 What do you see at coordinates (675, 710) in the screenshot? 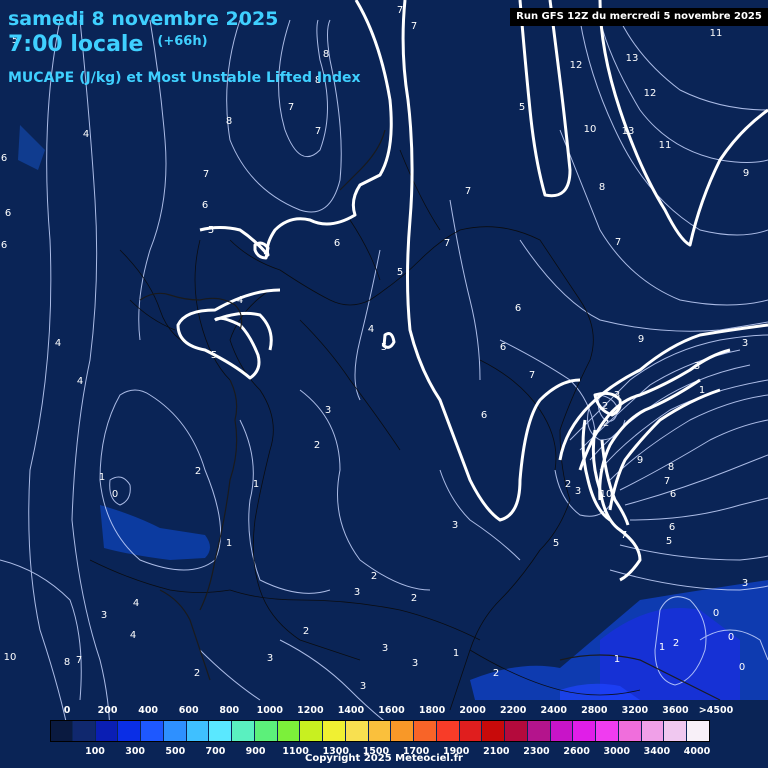
I see `colorbar-top-label: 3600` at bounding box center [675, 710].